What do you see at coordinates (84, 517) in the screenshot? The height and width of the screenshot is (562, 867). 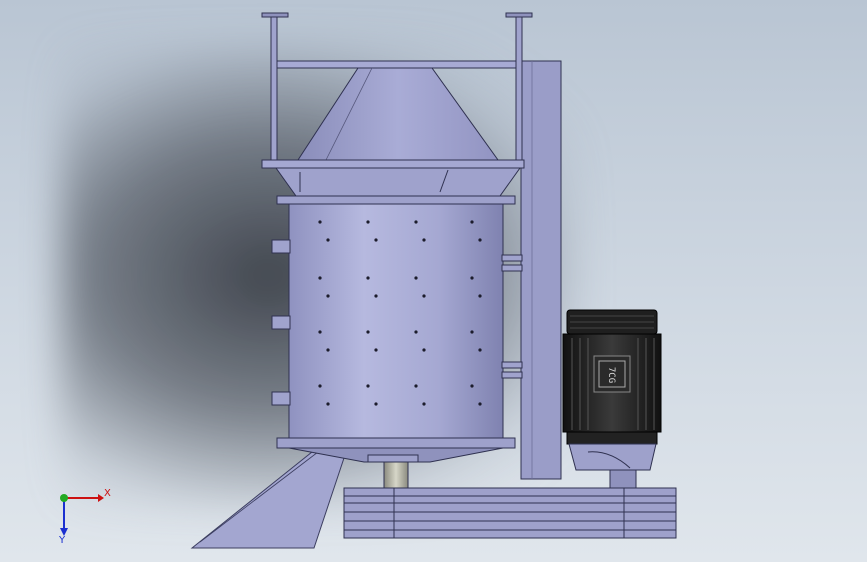 I see `axis-triad: X Y` at bounding box center [84, 517].